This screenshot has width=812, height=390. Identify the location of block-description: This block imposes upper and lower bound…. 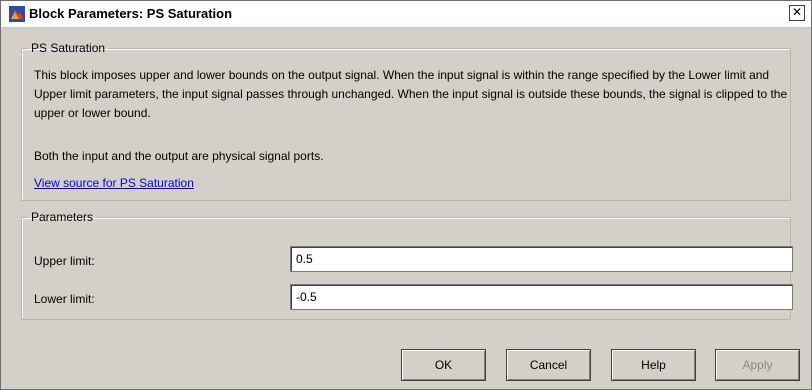
(411, 94).